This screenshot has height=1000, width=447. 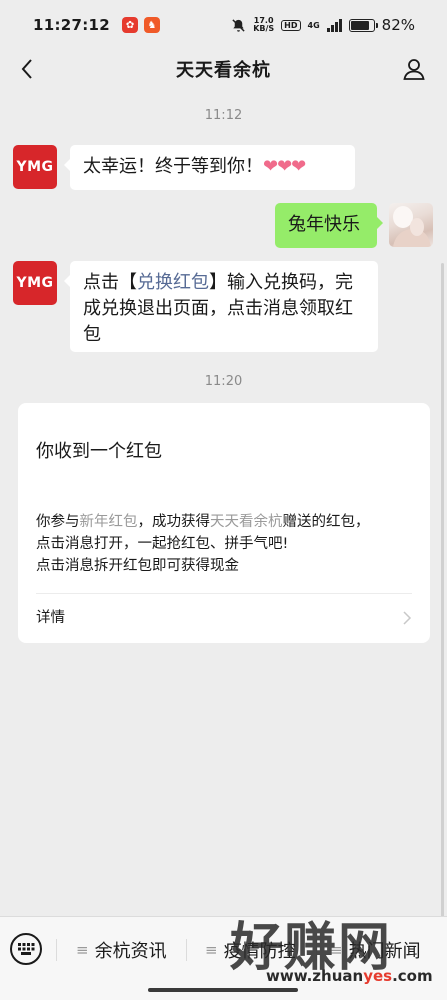 I want to click on menu-item-label: 热门新闻, so click(x=384, y=951).